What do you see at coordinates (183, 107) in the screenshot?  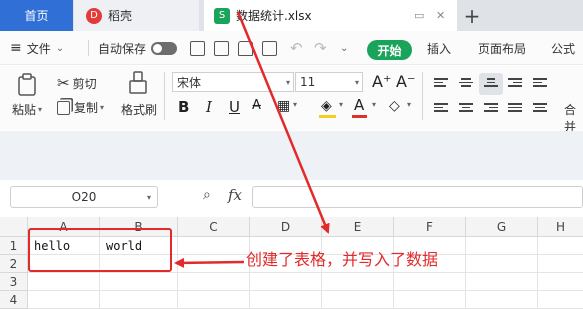 I see `bold-button: B` at bounding box center [183, 107].